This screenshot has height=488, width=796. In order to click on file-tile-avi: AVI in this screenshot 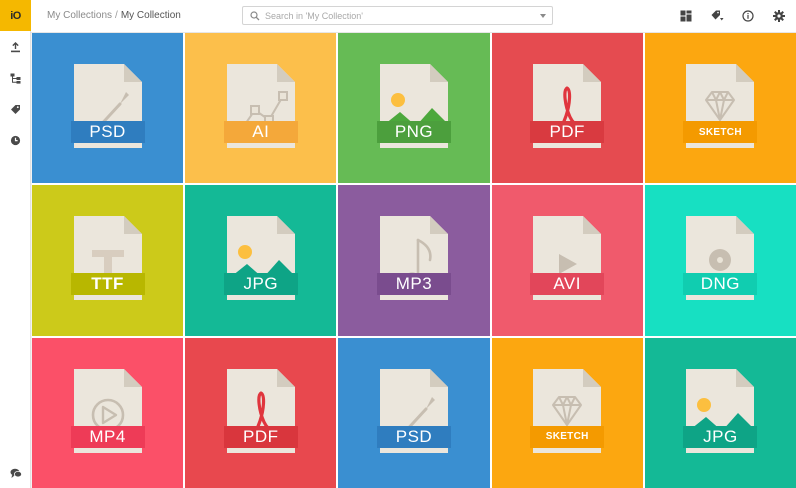, I will do `click(567, 260)`.